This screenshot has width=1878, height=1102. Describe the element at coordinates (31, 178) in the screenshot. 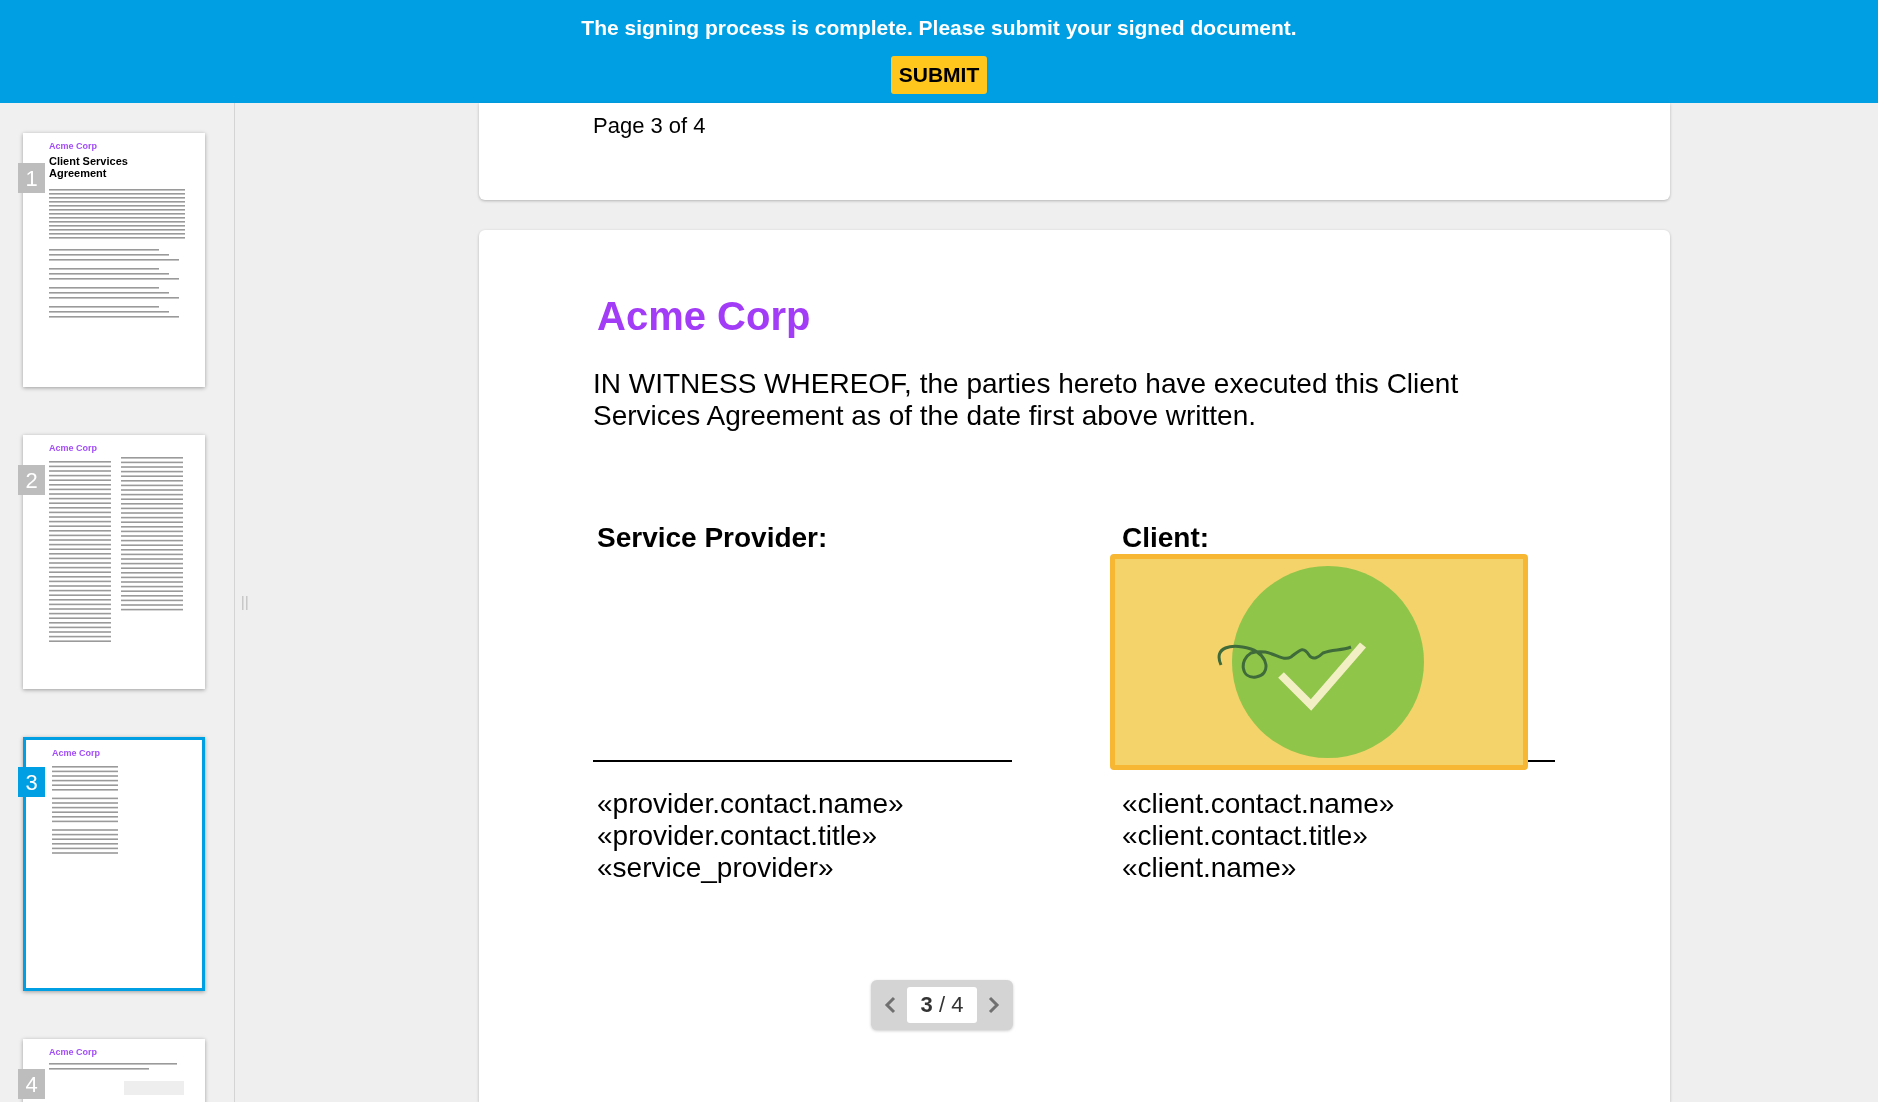

I see `page-number-badge: 1` at that location.